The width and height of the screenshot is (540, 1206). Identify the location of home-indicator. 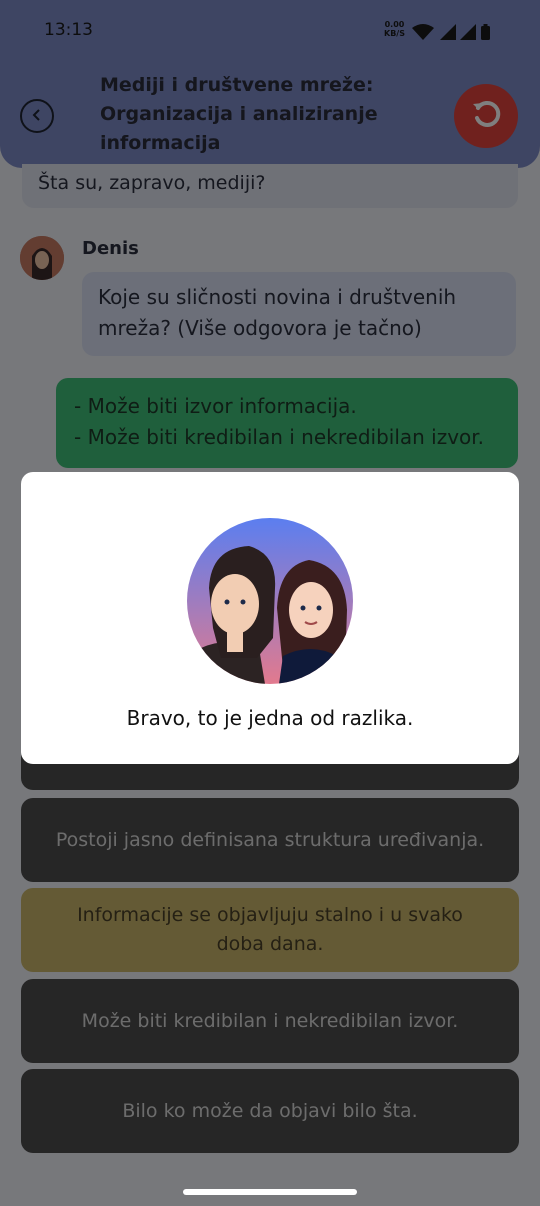
(270, 1192).